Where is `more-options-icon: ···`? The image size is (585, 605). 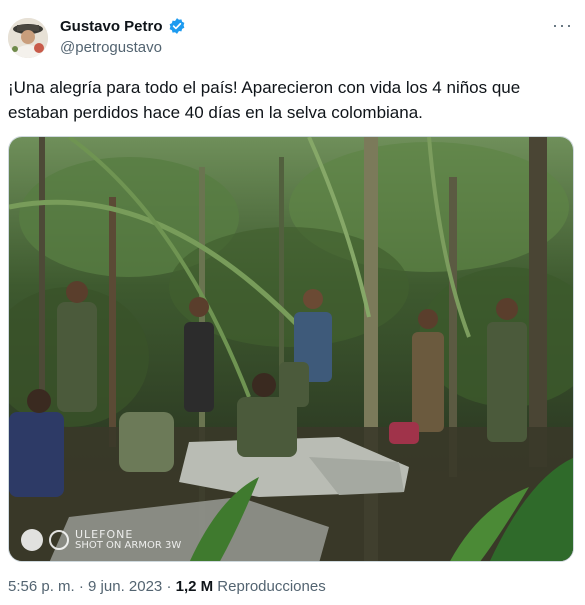
more-options-icon: ··· is located at coordinates (562, 25).